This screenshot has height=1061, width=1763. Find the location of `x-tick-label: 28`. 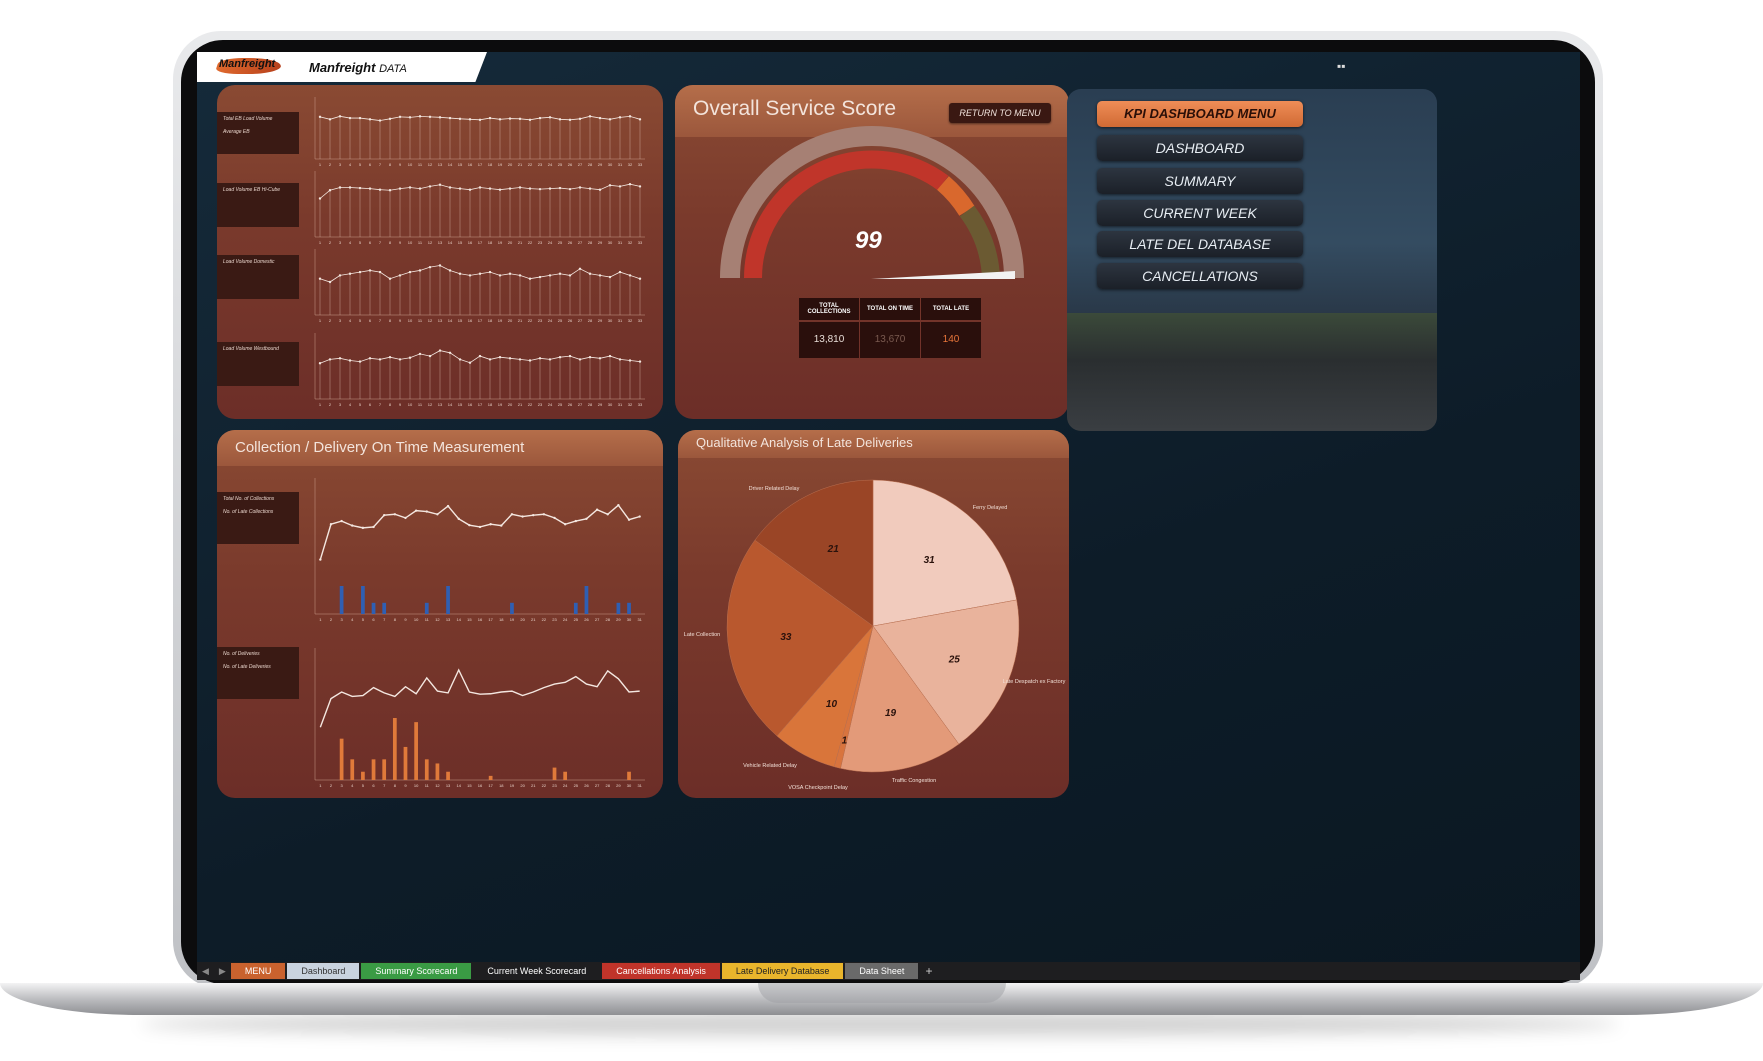

x-tick-label: 28 is located at coordinates (590, 164).